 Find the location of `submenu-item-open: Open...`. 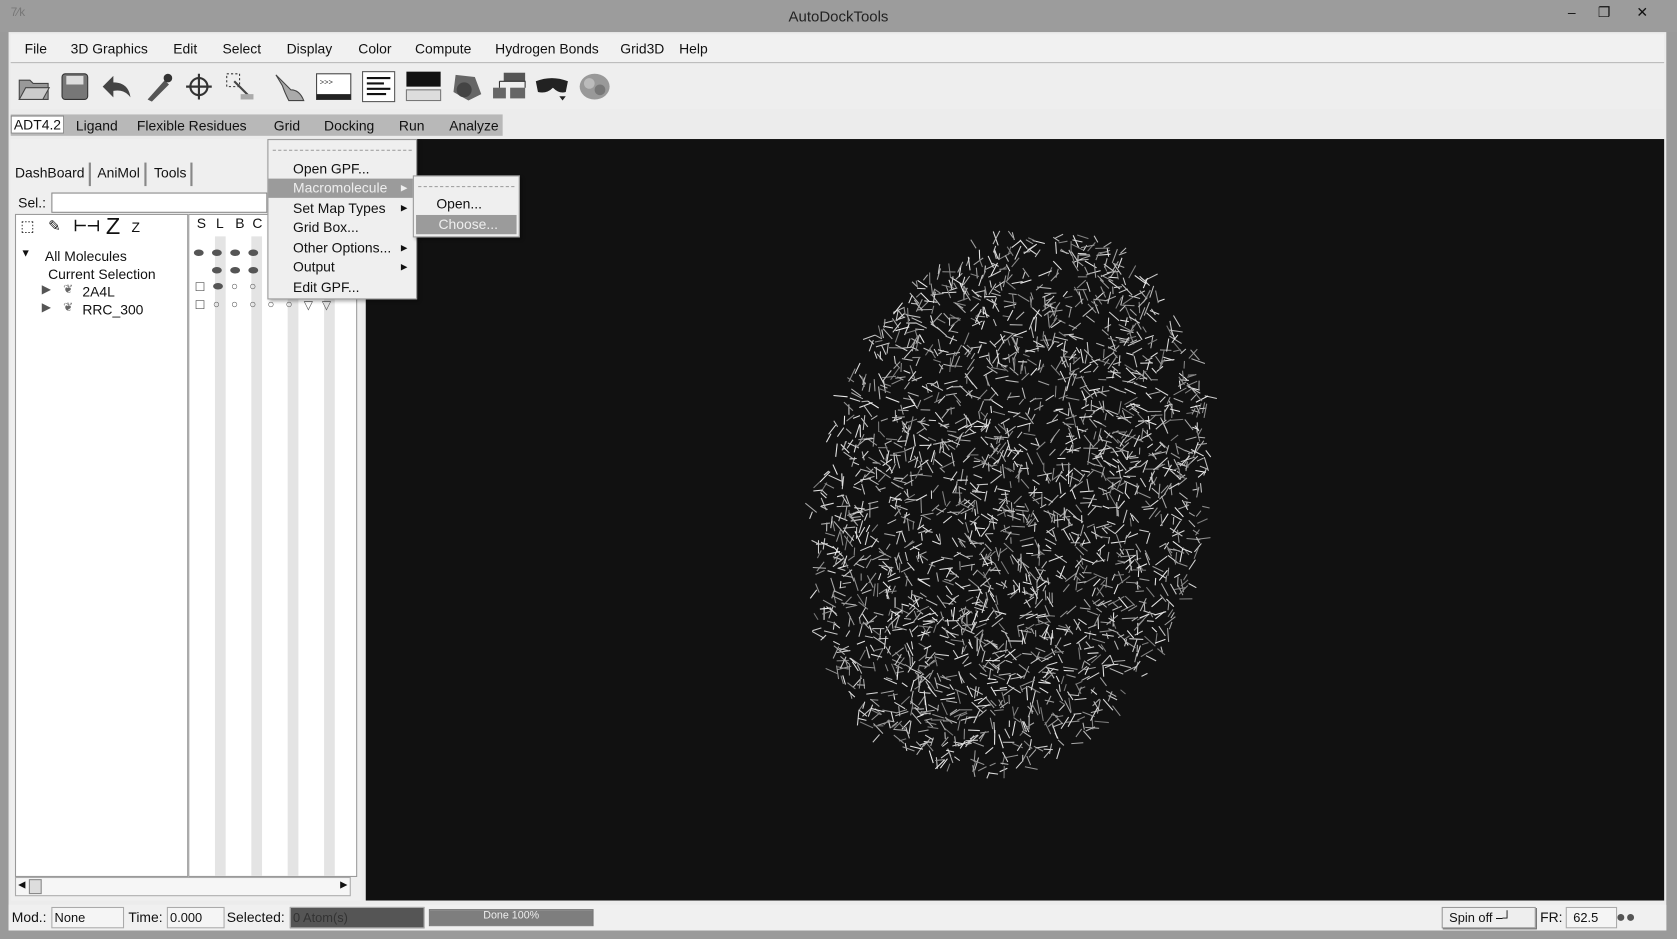

submenu-item-open: Open... is located at coordinates (466, 204).